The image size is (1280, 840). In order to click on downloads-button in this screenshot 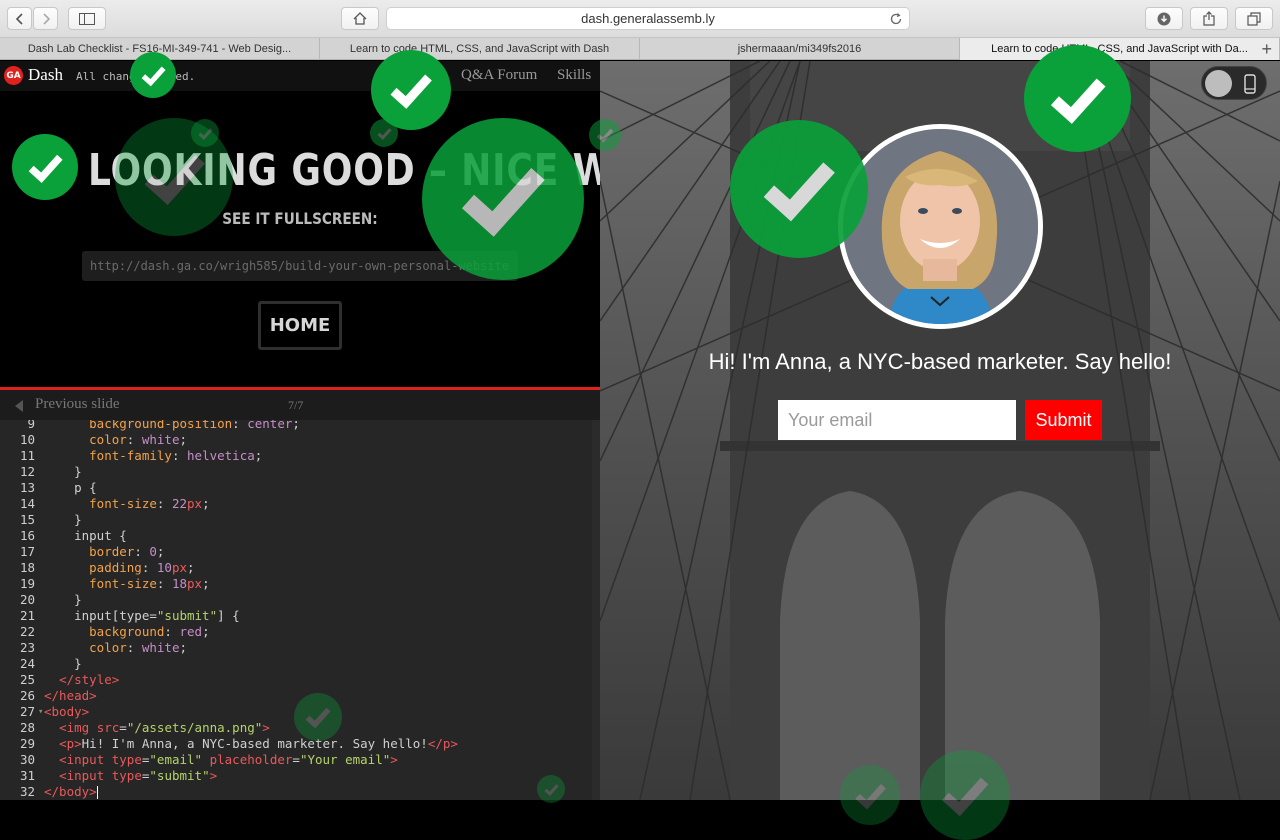, I will do `click(1164, 18)`.